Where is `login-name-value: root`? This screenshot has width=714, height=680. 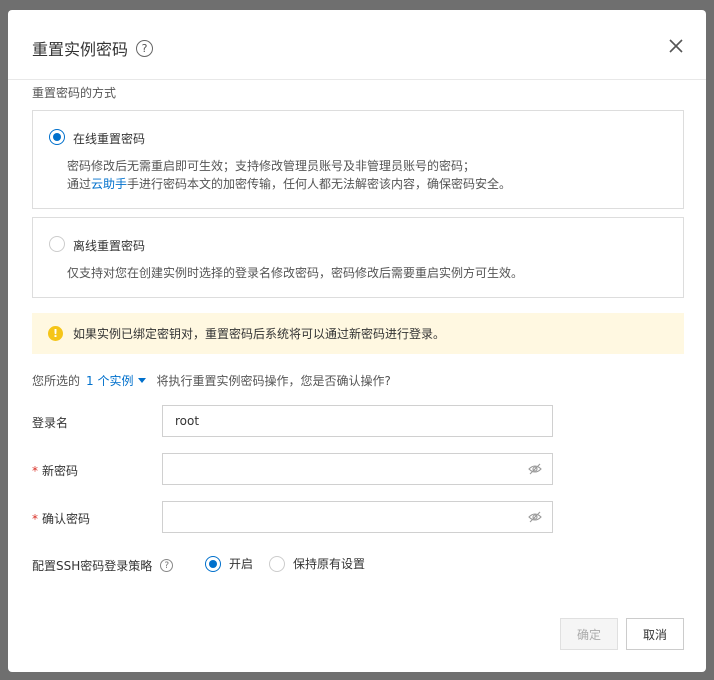 login-name-value: root is located at coordinates (187, 421).